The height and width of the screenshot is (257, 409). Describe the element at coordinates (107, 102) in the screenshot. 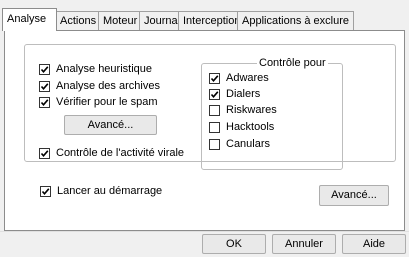

I see `checkbox-label: Vérifier pour le spam` at that location.